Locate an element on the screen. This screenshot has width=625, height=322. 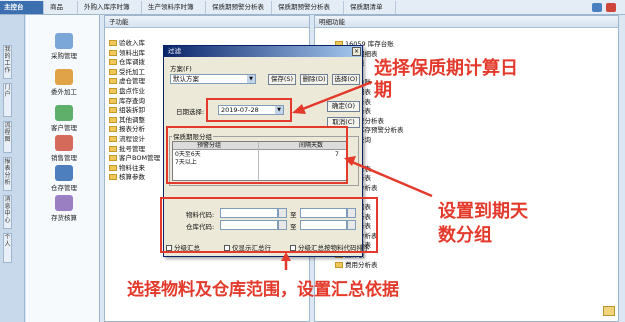
date-arrow is located at coordinates (336, 96).